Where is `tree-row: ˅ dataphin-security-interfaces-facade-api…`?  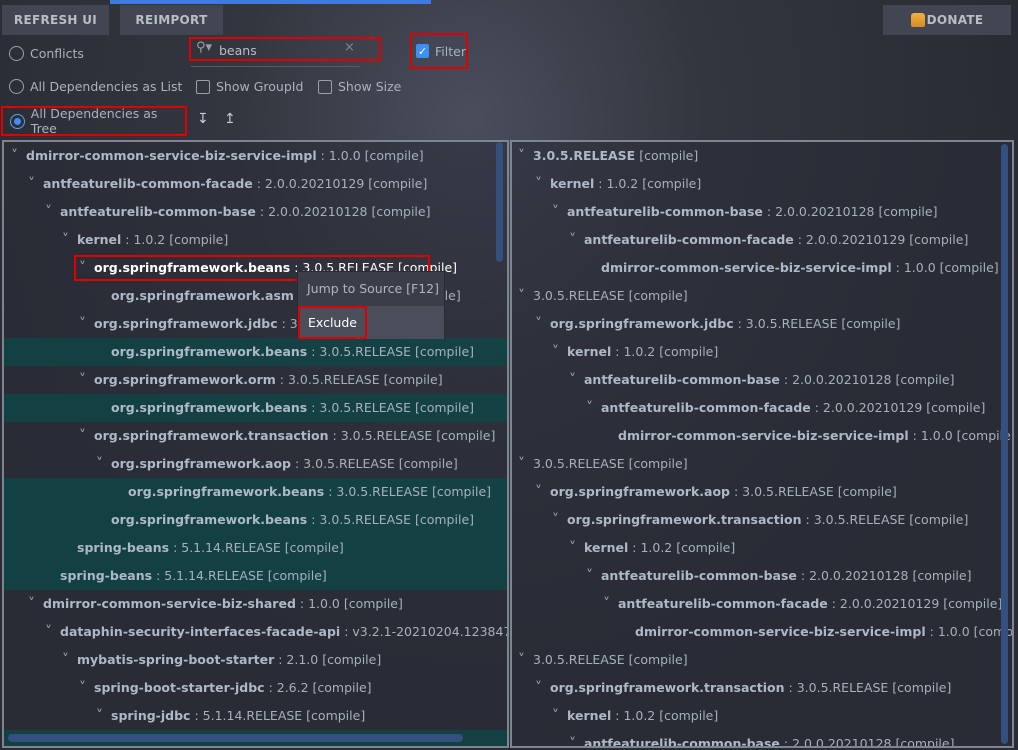
tree-row: ˅ dataphin-security-interfaces-facade-api… is located at coordinates (255, 632).